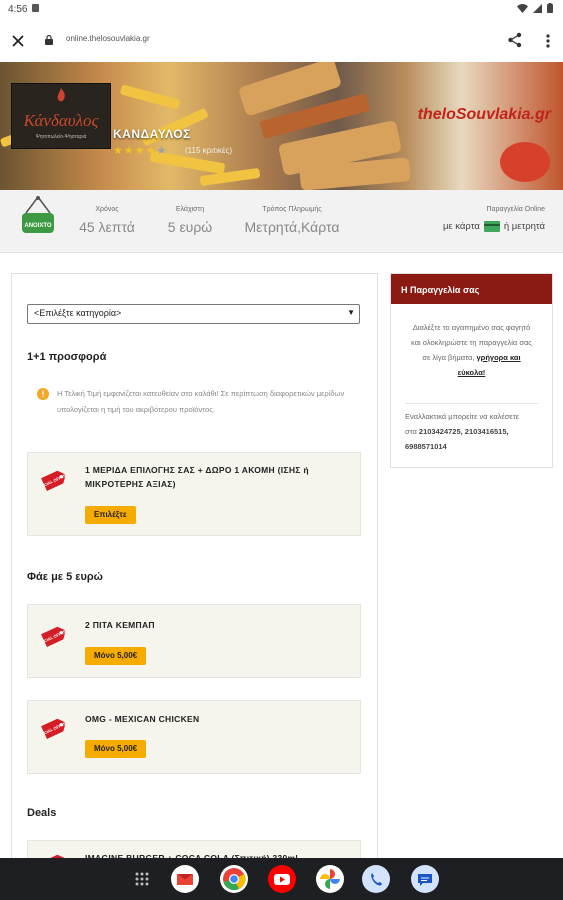 The width and height of the screenshot is (563, 900). I want to click on restaurant-logo: Κάνδαυλος Ψητοπωλείο-Ψησταριά, so click(61, 116).